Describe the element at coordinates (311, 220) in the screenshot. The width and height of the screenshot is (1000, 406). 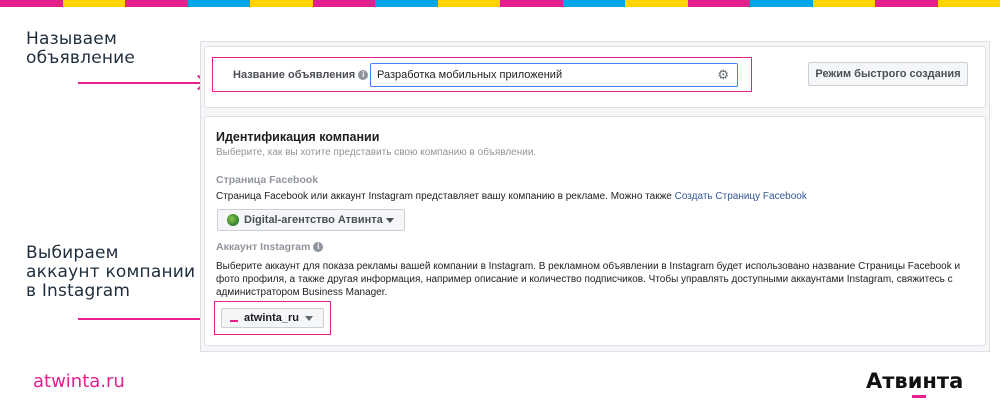
I see `facebook-page-select: Digital-агентство Атвинта` at that location.